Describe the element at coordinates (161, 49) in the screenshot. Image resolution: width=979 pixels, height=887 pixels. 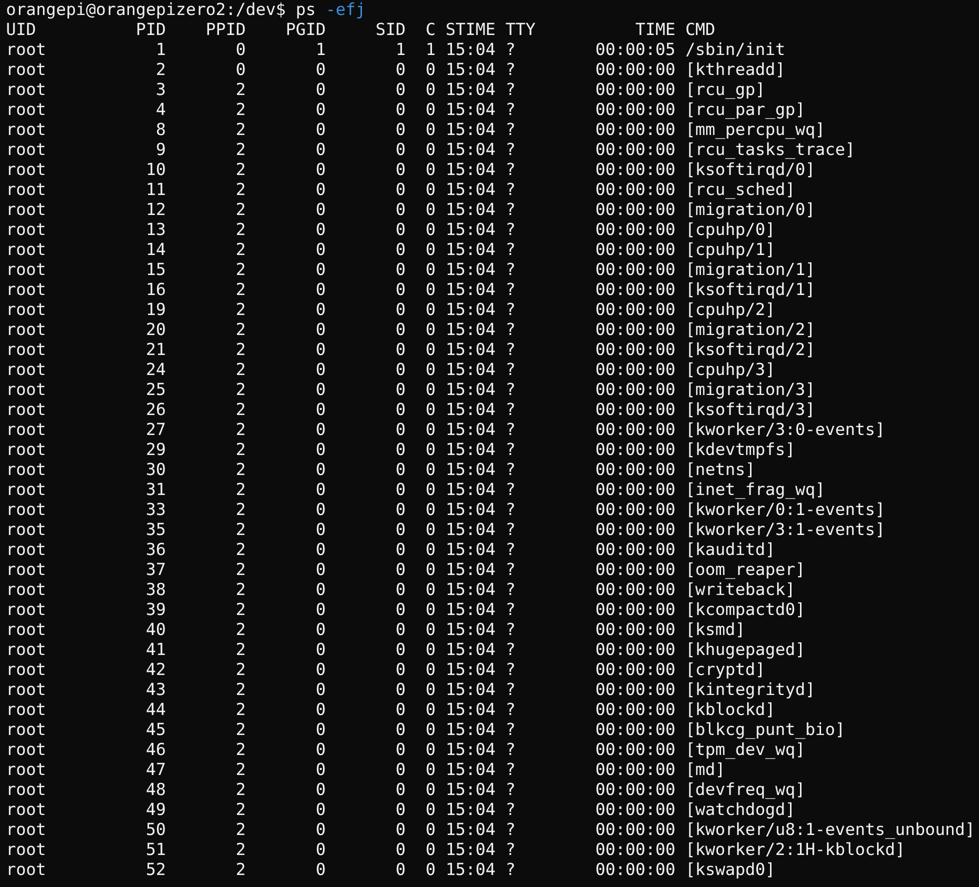
I see `table-cell: 1` at that location.